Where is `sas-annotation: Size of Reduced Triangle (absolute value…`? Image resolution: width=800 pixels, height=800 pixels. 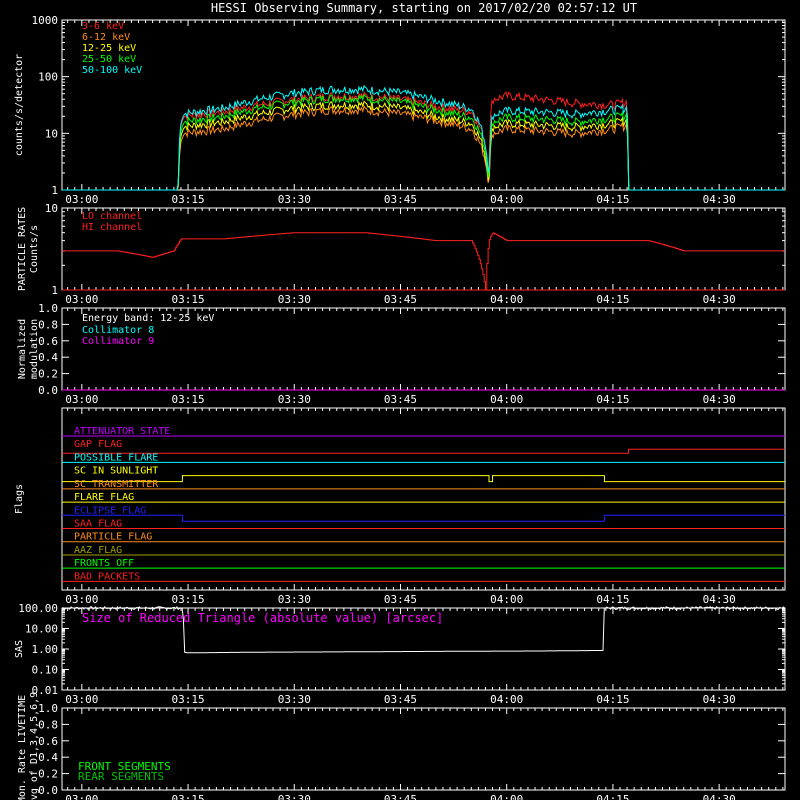 sas-annotation: Size of Reduced Triangle (absolute value… is located at coordinates (262, 618).